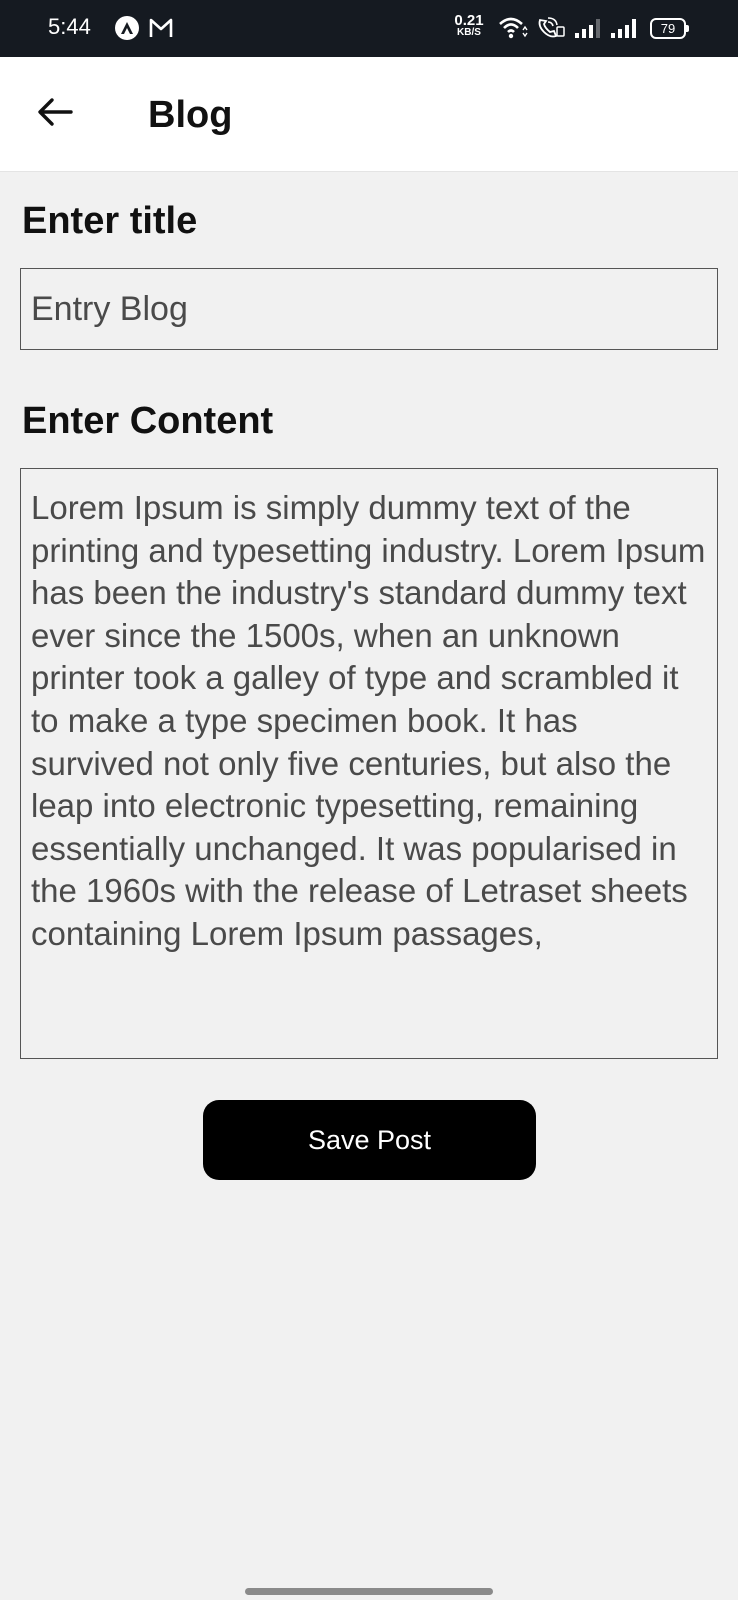 Image resolution: width=738 pixels, height=1600 pixels. Describe the element at coordinates (369, 309) in the screenshot. I see `title-input: Entry Blog` at that location.